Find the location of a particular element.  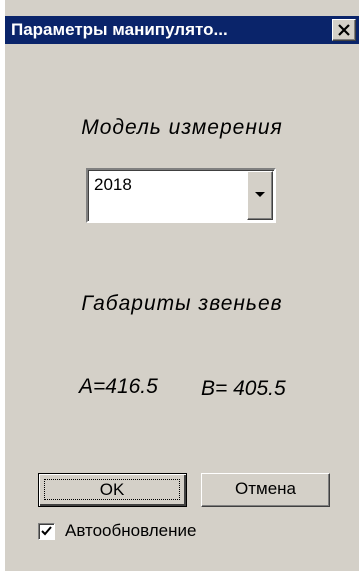

close-icon is located at coordinates (344, 30).